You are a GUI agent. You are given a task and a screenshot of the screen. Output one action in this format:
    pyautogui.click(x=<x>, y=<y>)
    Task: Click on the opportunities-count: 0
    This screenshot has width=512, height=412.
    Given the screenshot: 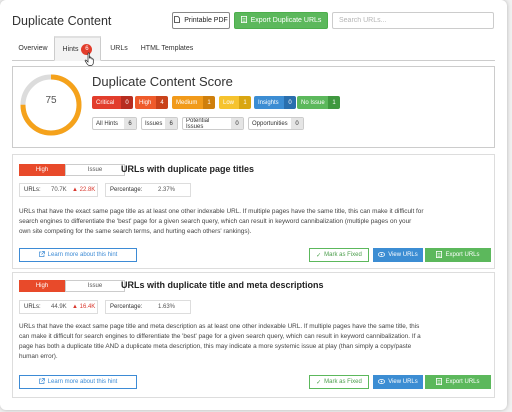 What is the action you would take?
    pyautogui.click(x=297, y=123)
    